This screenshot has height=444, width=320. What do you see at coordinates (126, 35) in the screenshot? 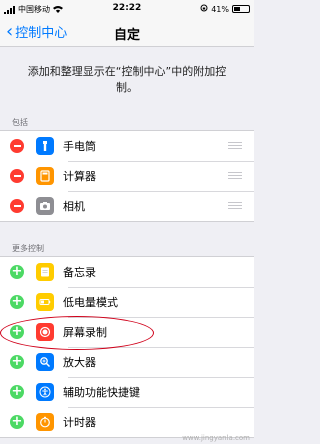
I see `page-title: 自定` at bounding box center [126, 35].